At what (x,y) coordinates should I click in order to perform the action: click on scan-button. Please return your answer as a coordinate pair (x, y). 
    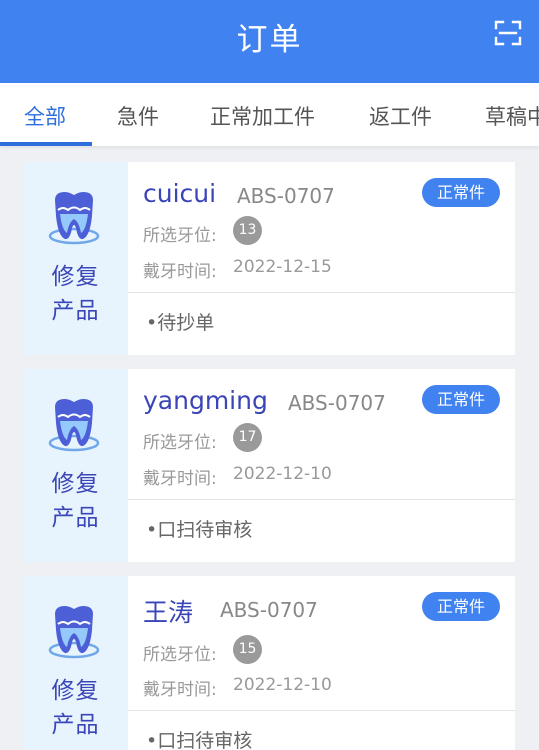
    Looking at the image, I should click on (508, 33).